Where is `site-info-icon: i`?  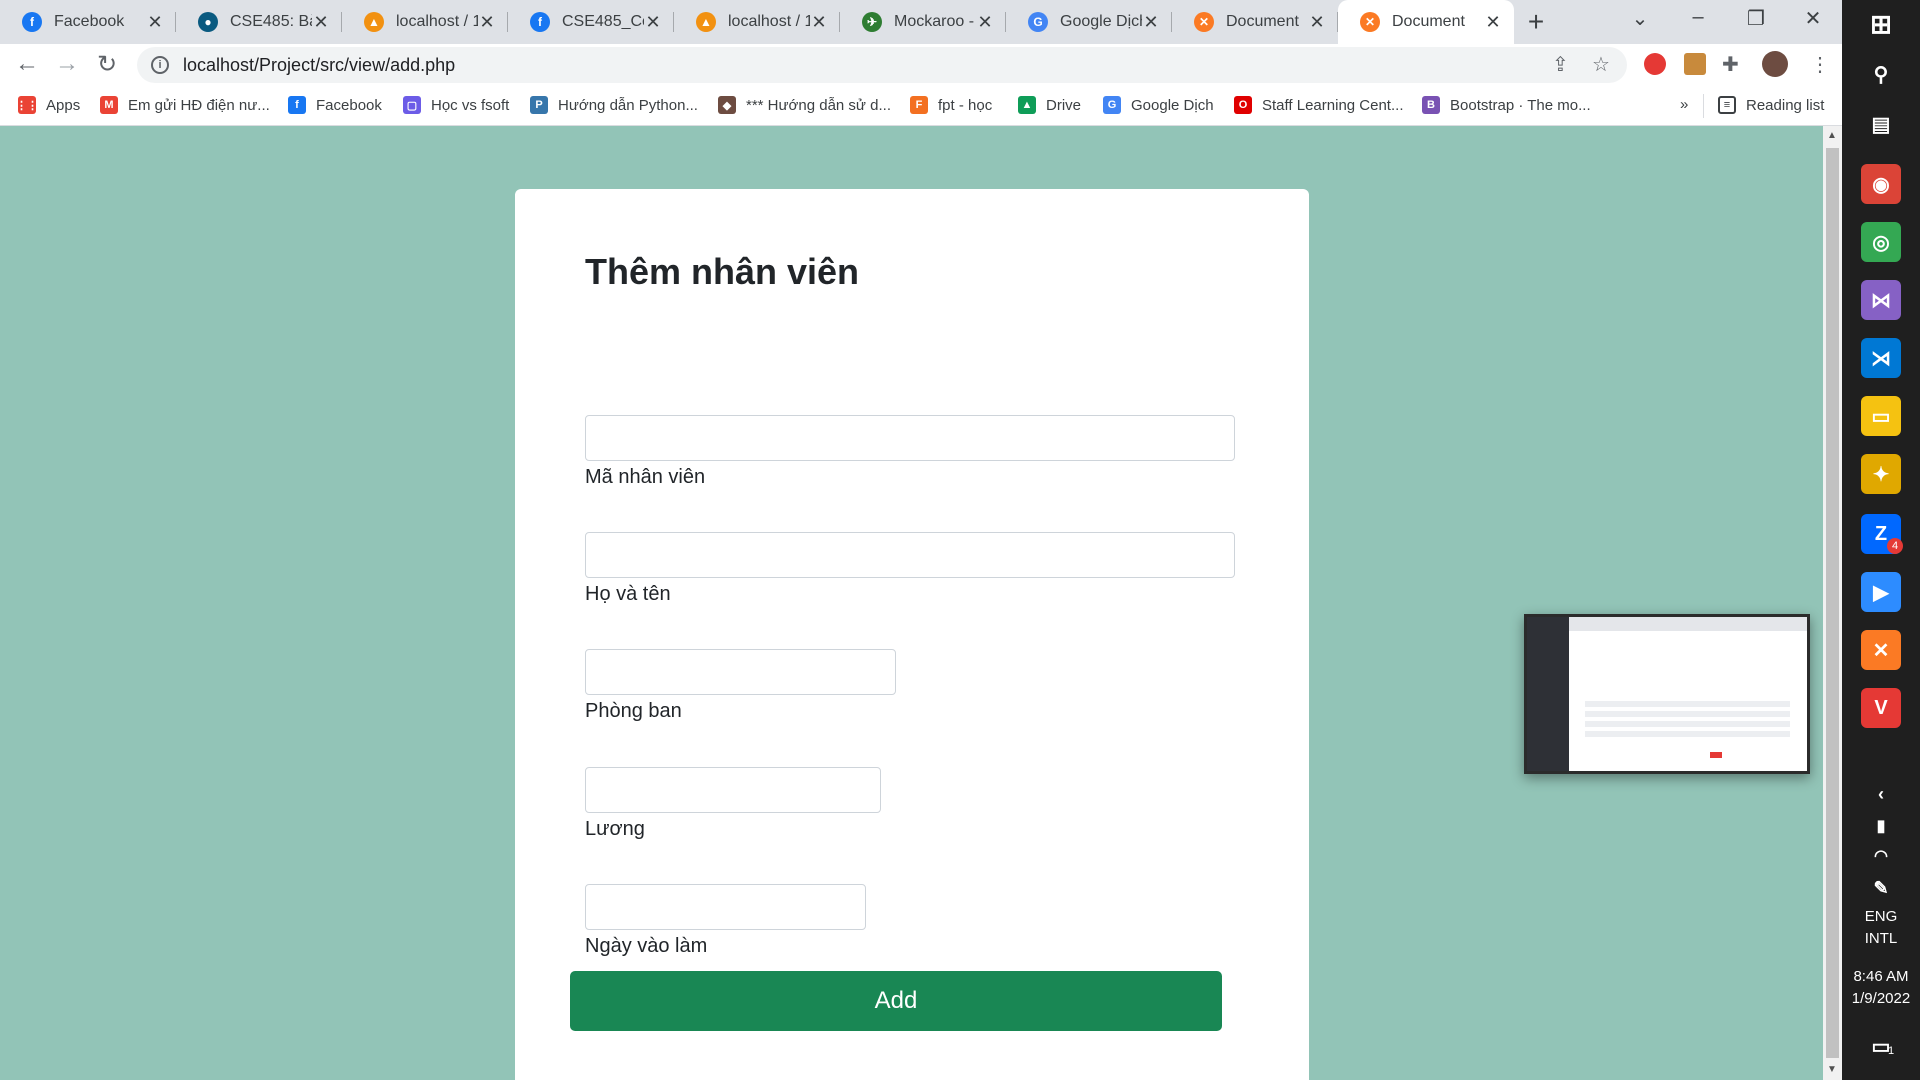 site-info-icon: i is located at coordinates (160, 65).